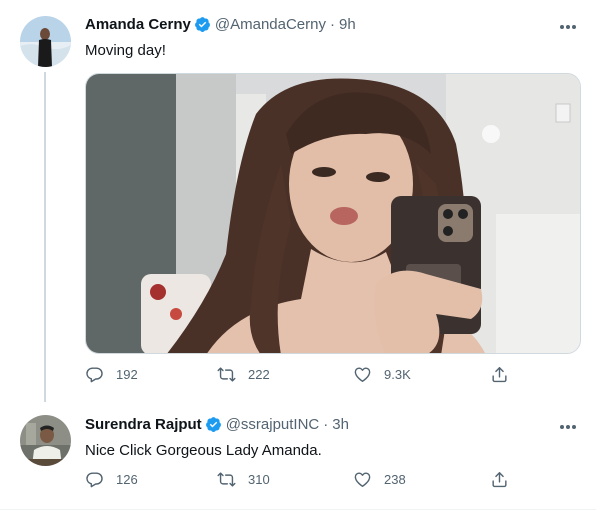 Image resolution: width=596 pixels, height=510 pixels. Describe the element at coordinates (273, 424) in the screenshot. I see `handle: @ssrajputINC` at that location.